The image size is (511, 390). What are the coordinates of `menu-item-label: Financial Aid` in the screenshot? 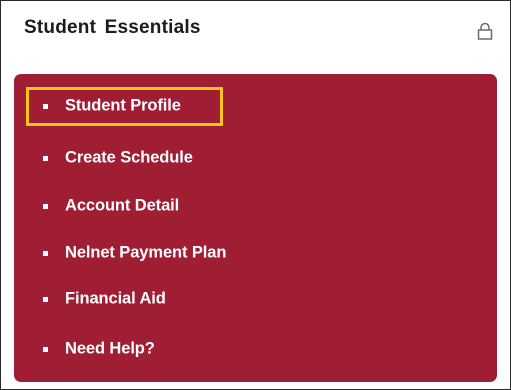 It's located at (115, 299).